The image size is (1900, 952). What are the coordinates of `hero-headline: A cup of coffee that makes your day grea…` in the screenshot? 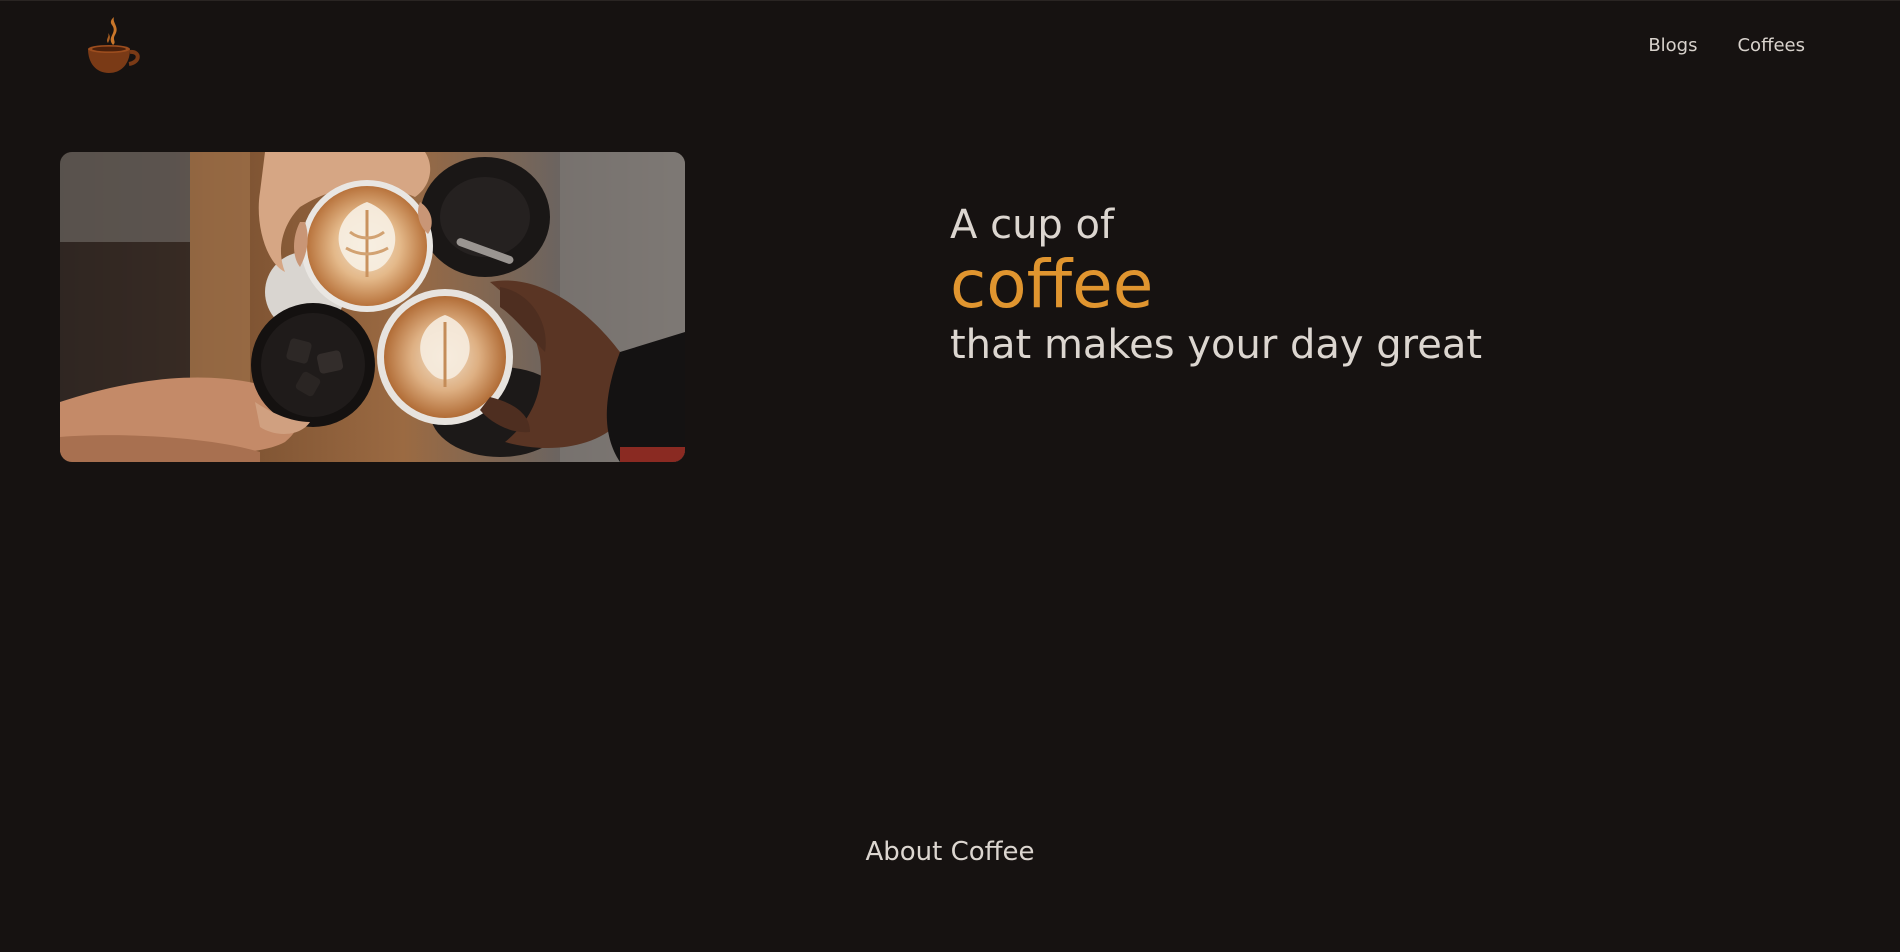 It's located at (1216, 285).